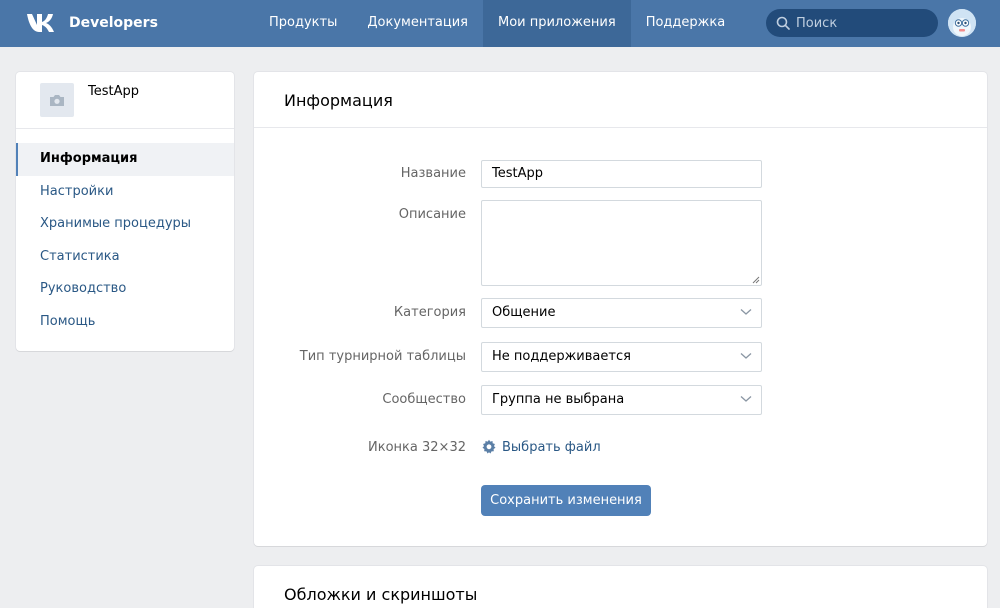  I want to click on app-name: TestApp, so click(113, 91).